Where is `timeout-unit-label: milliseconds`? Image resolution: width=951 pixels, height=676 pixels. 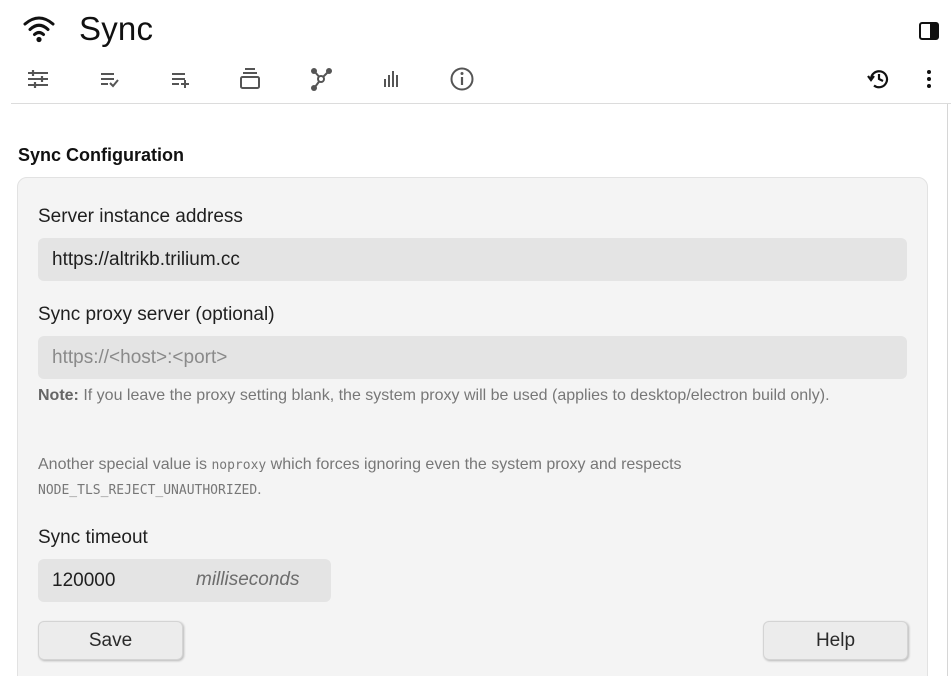 timeout-unit-label: milliseconds is located at coordinates (248, 579).